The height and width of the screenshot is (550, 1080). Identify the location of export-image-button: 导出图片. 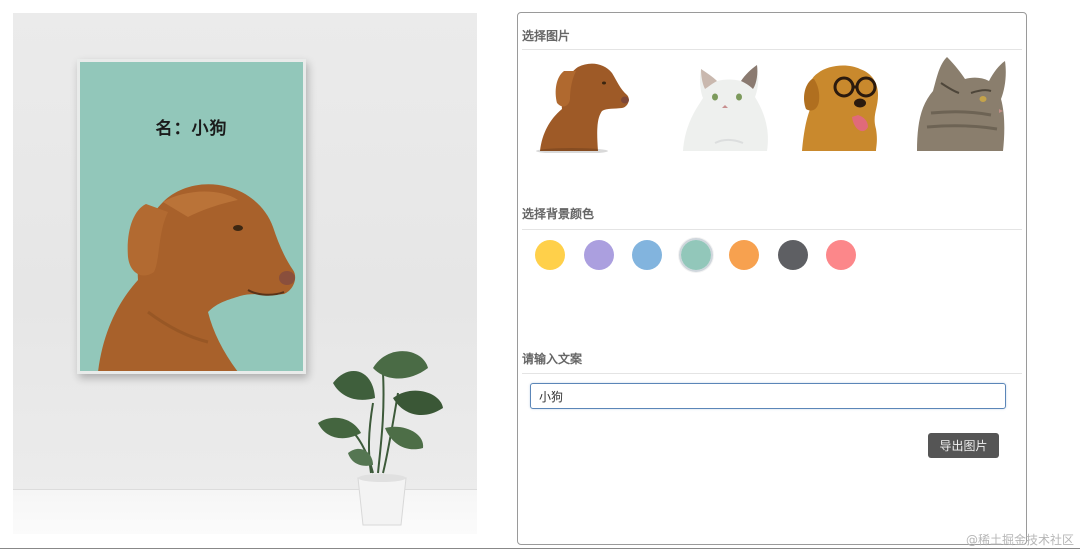
(963, 445).